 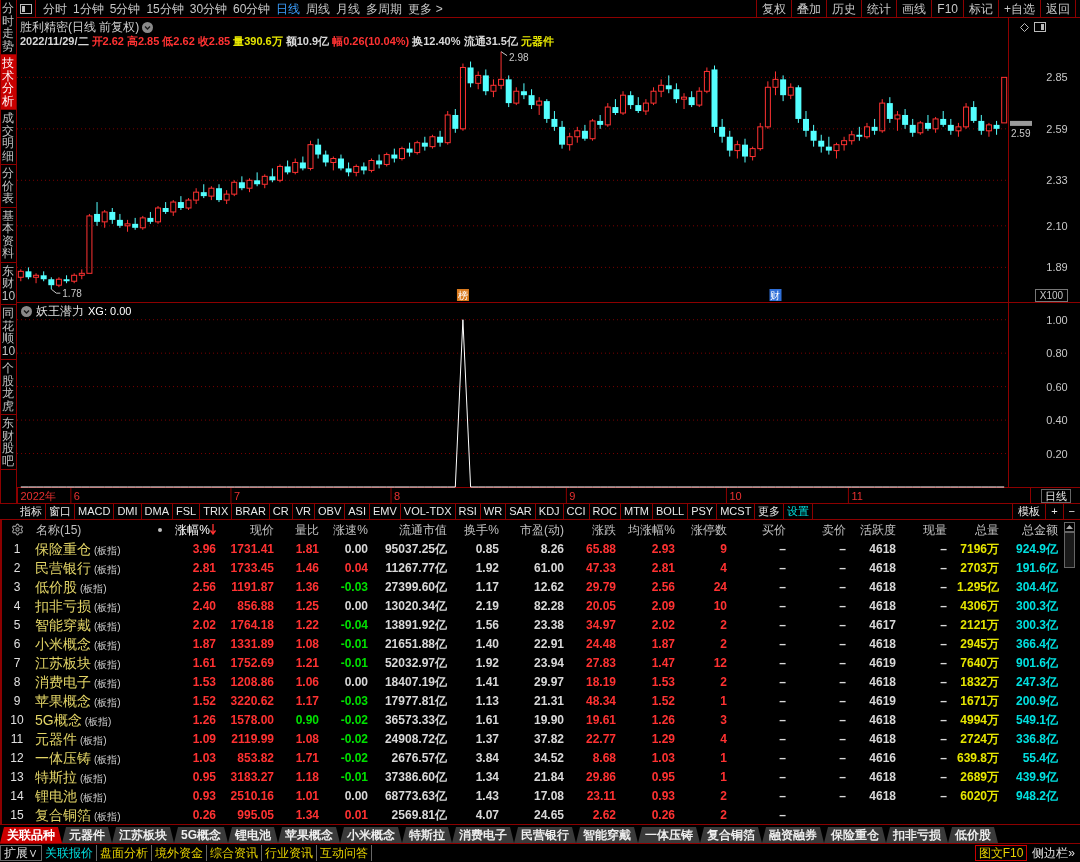 I want to click on sector-tab: 扣非亏损, so click(x=917, y=835).